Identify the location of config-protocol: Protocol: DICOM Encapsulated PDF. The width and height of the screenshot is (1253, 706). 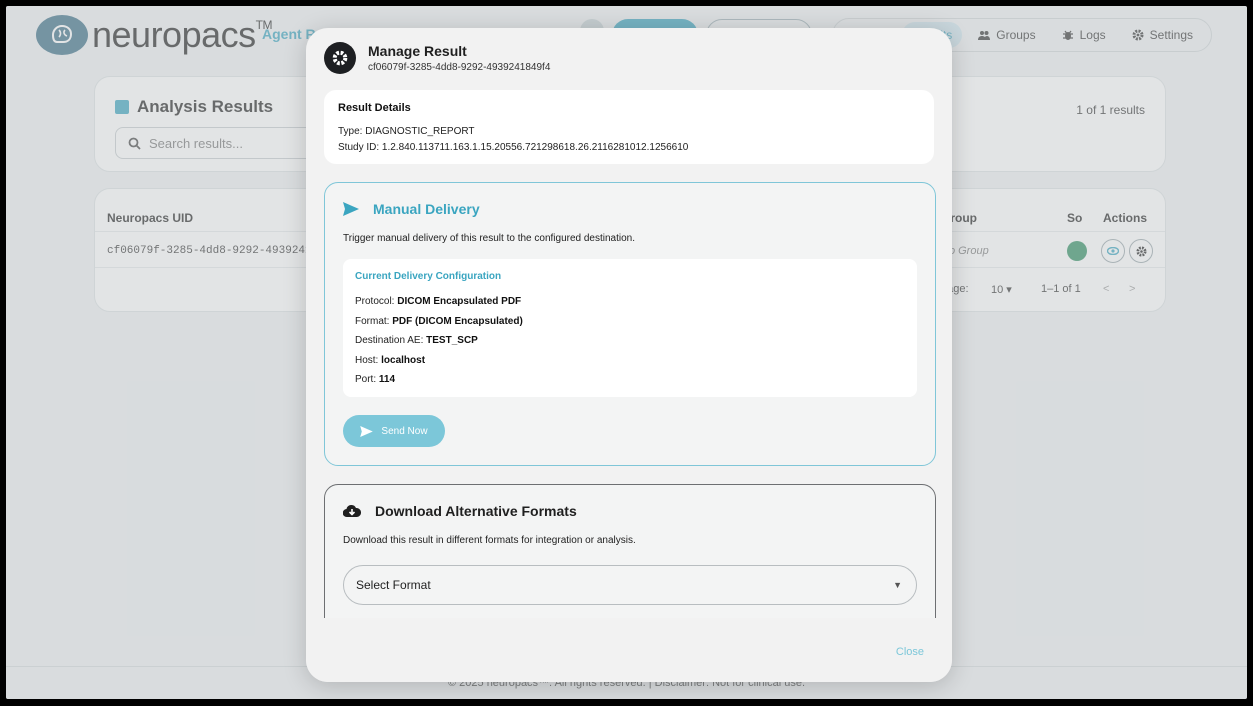
(438, 301).